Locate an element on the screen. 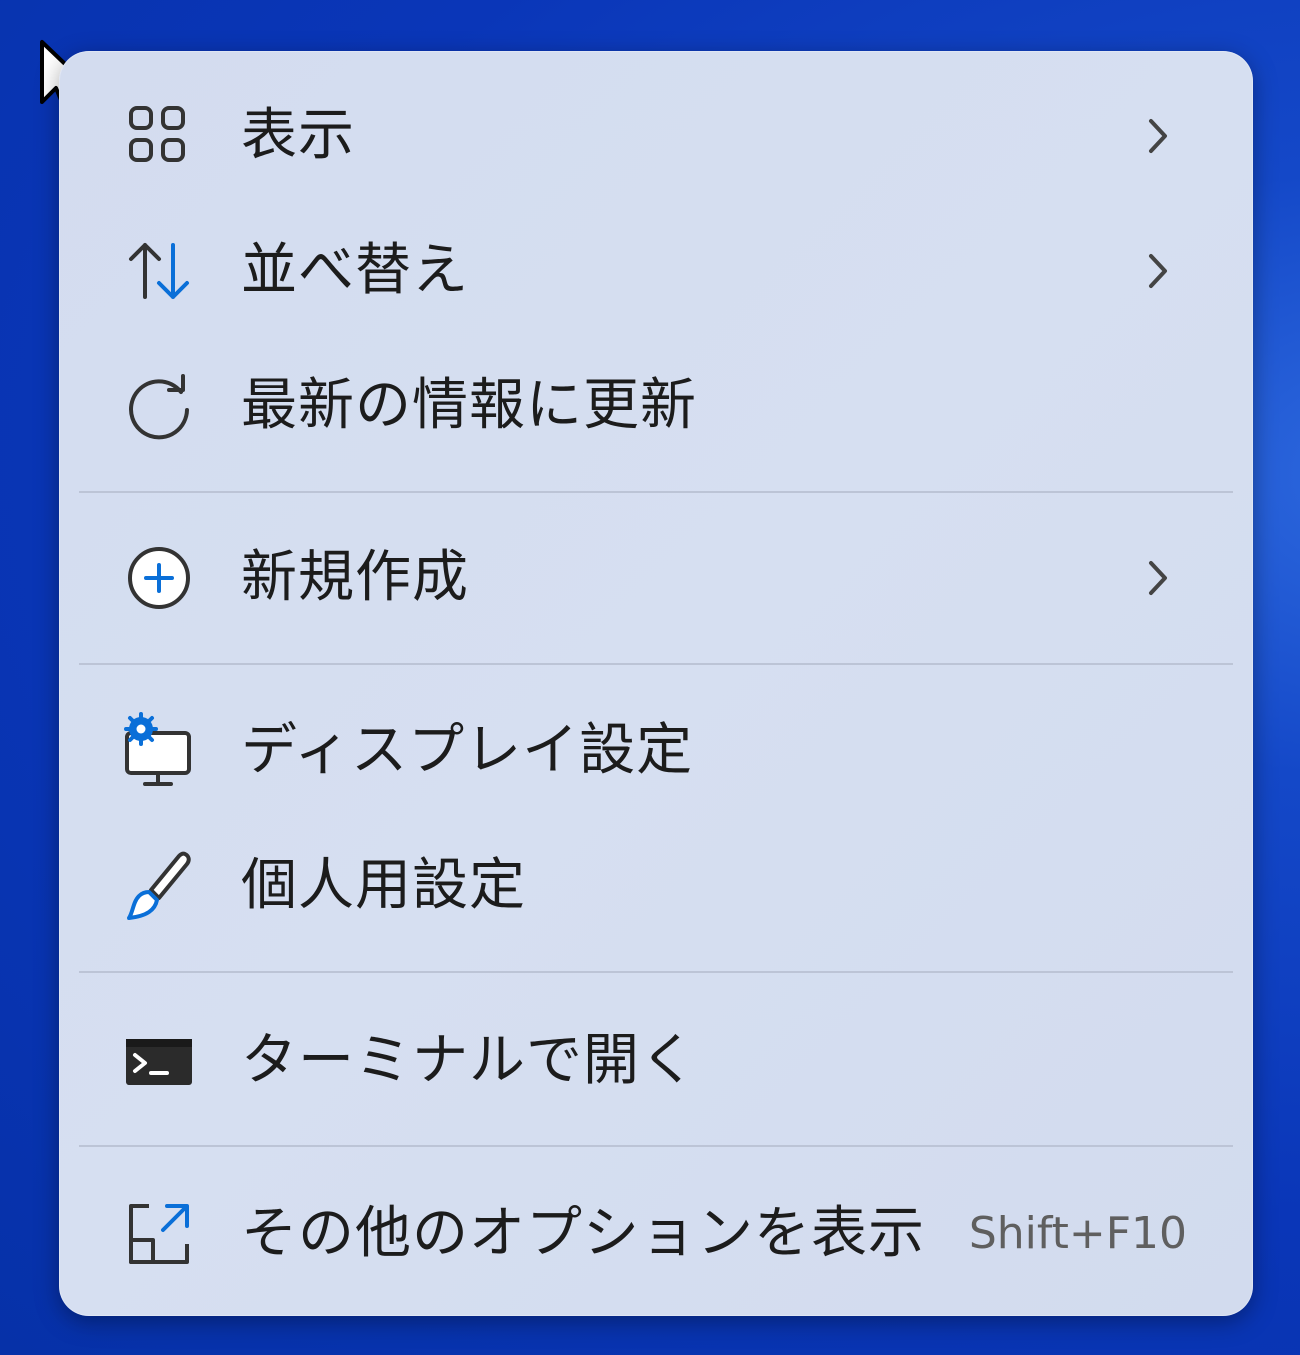 This screenshot has height=1355, width=1300. terminal-icon is located at coordinates (159, 1061).